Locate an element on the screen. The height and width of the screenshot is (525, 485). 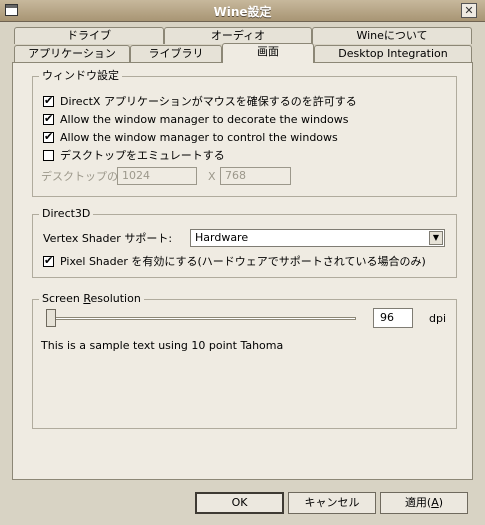
dpi-slider-track is located at coordinates (202, 318).